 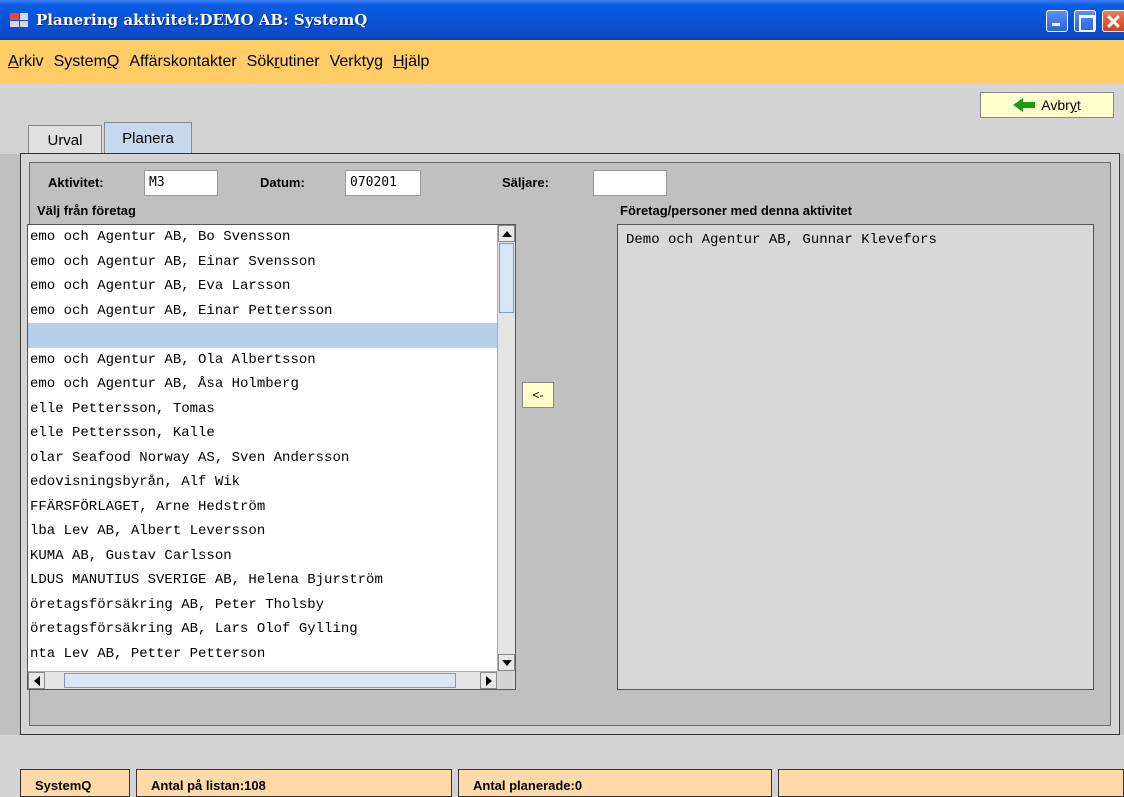 I want to click on chevron-left-icon, so click(x=37, y=681).